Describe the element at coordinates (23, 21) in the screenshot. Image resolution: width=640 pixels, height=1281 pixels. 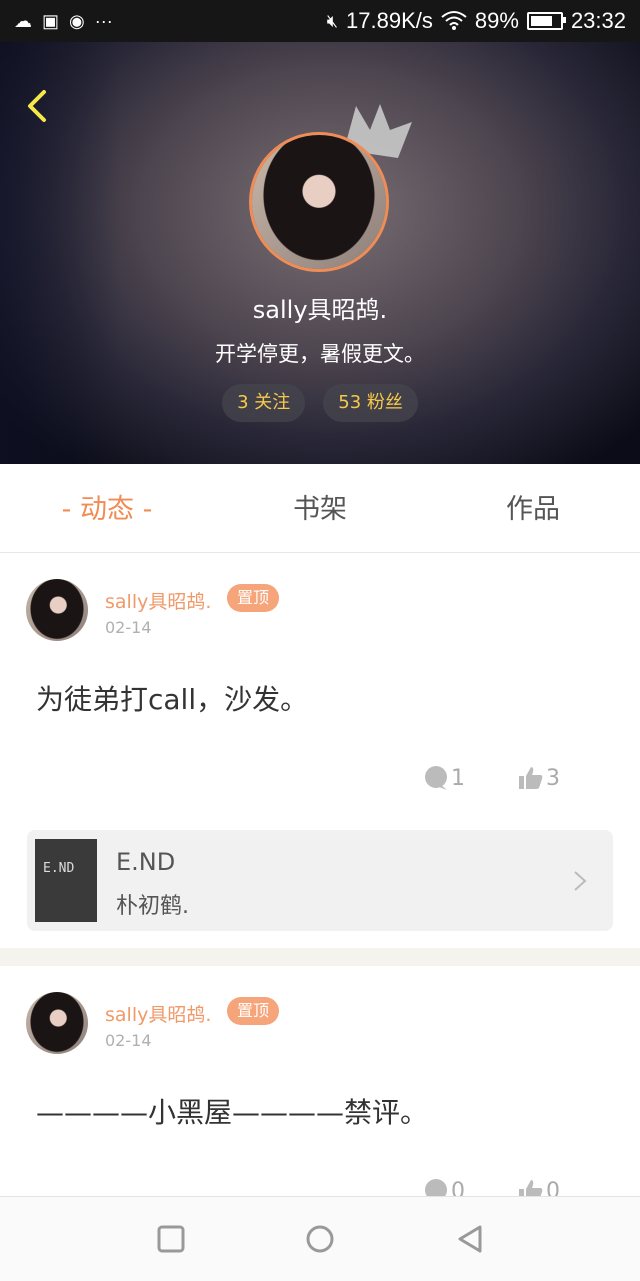
I see `cloud-icon: ☁` at that location.